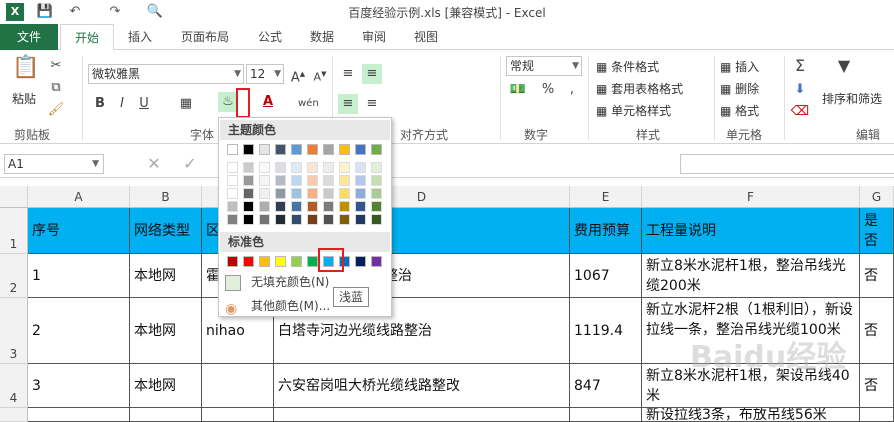 Image resolution: width=894 pixels, height=422 pixels. I want to click on underline-button: U, so click(144, 104).